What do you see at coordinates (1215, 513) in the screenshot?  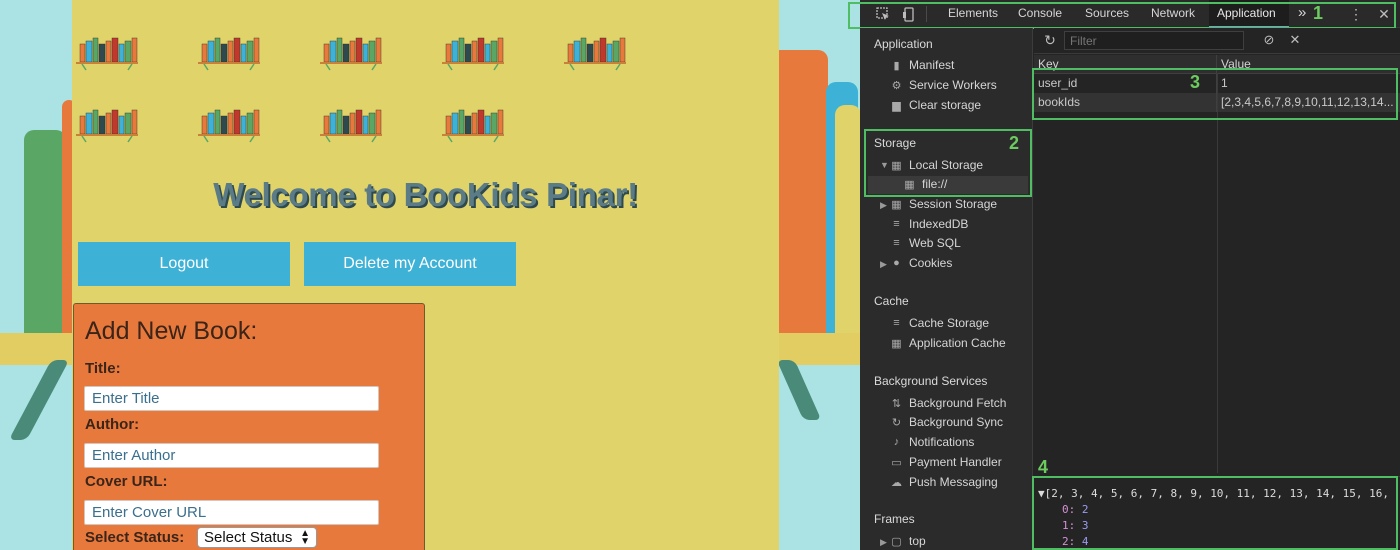 I see `annotation-box-value-preview` at bounding box center [1215, 513].